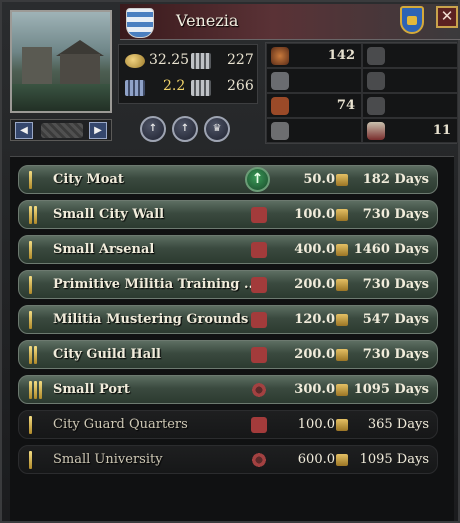 This screenshot has width=460, height=523. What do you see at coordinates (398, 424) in the screenshot?
I see `build-time: 365 Days` at bounding box center [398, 424].